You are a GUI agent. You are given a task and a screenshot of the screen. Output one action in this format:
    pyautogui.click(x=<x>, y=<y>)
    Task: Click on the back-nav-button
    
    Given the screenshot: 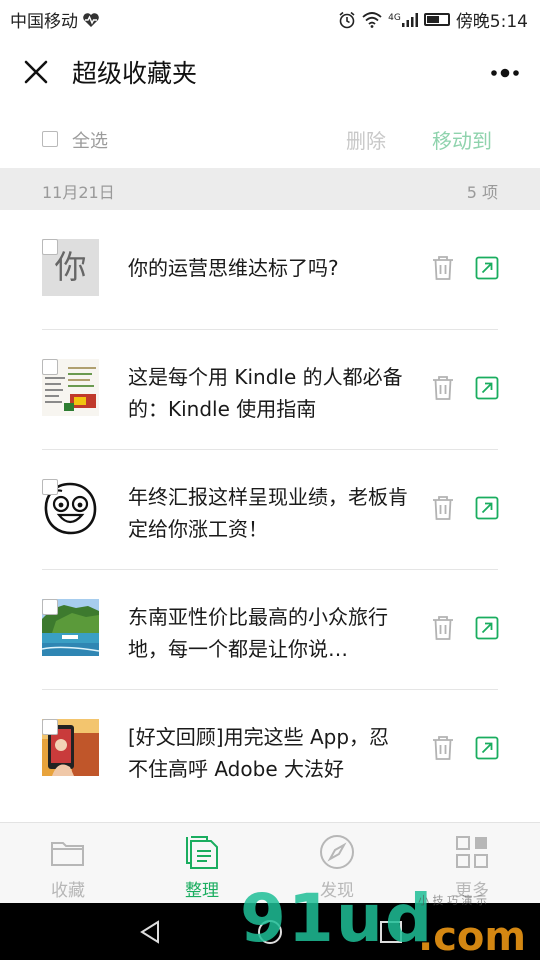 What is the action you would take?
    pyautogui.click(x=151, y=932)
    